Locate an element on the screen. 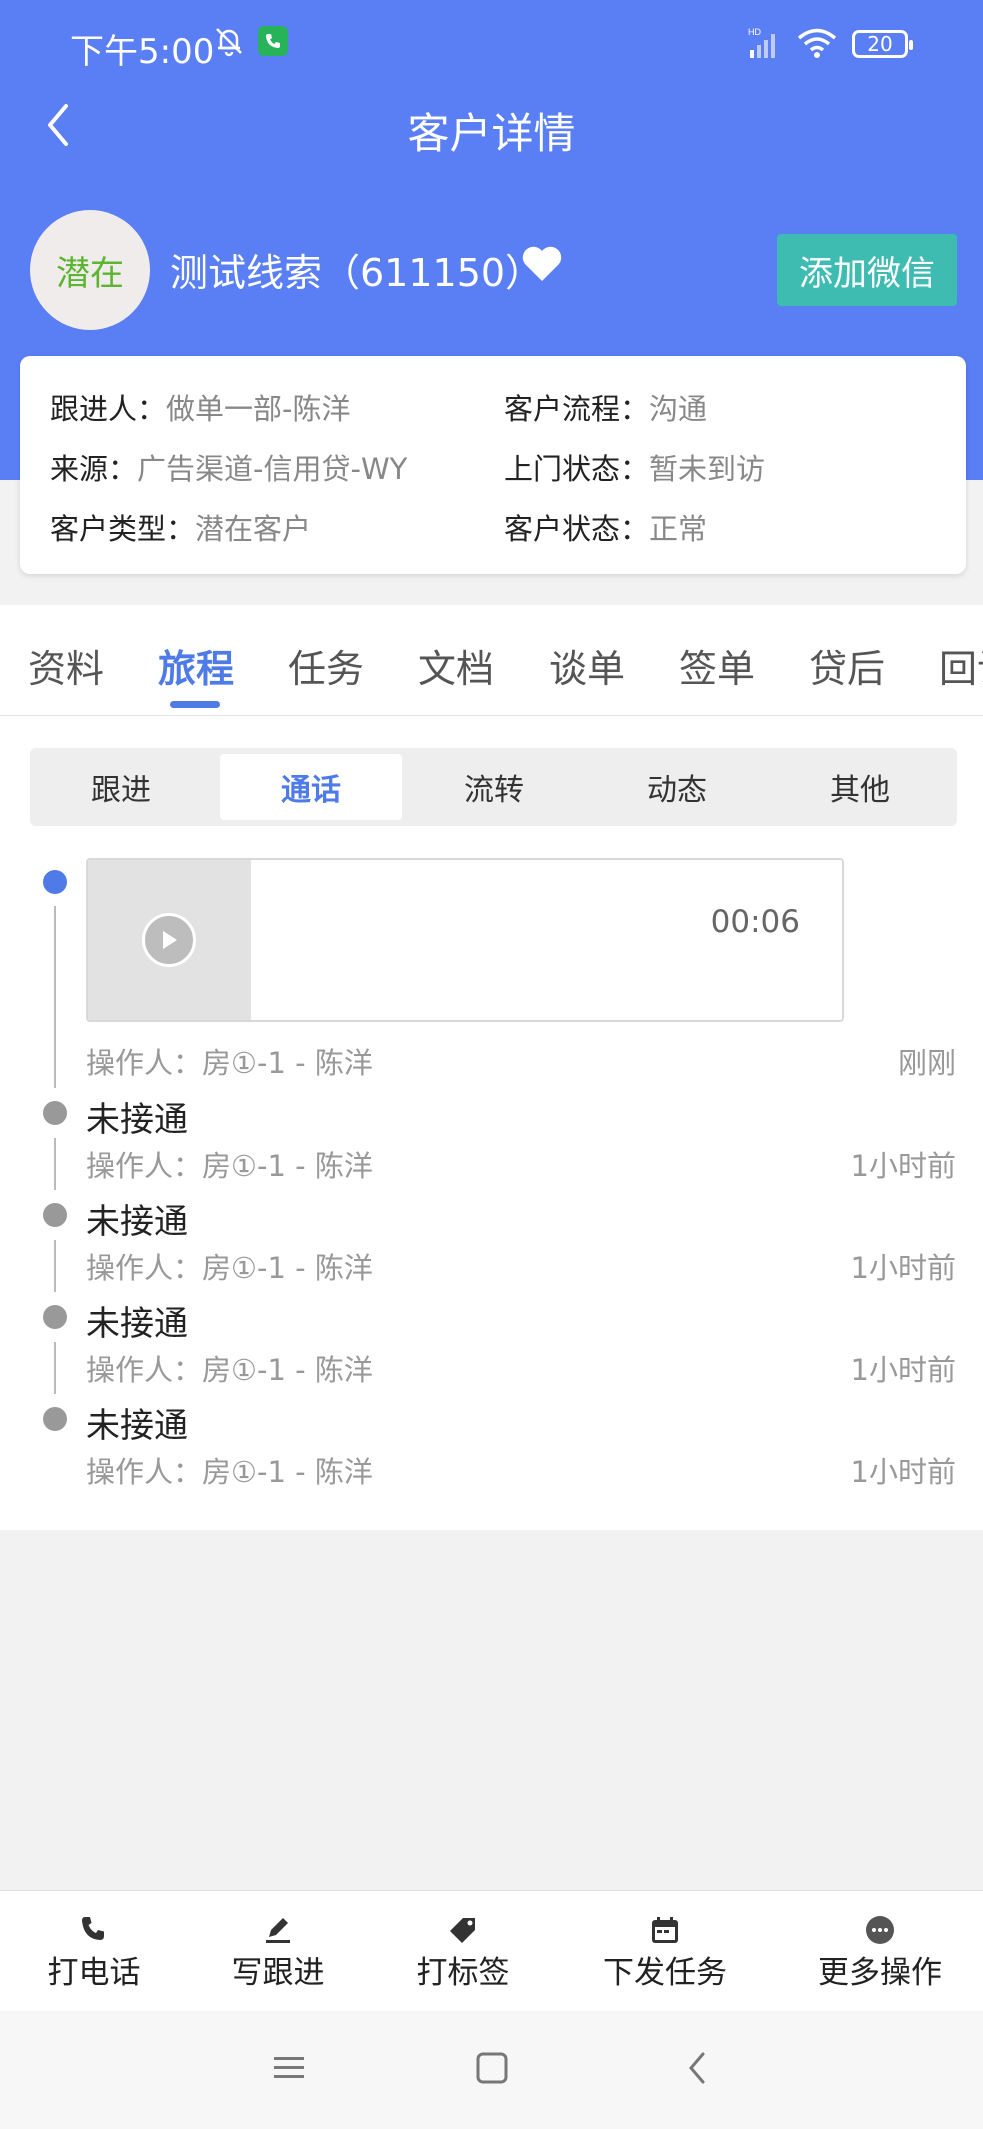 This screenshot has width=983, height=2129. system-back-icon is located at coordinates (698, 2068).